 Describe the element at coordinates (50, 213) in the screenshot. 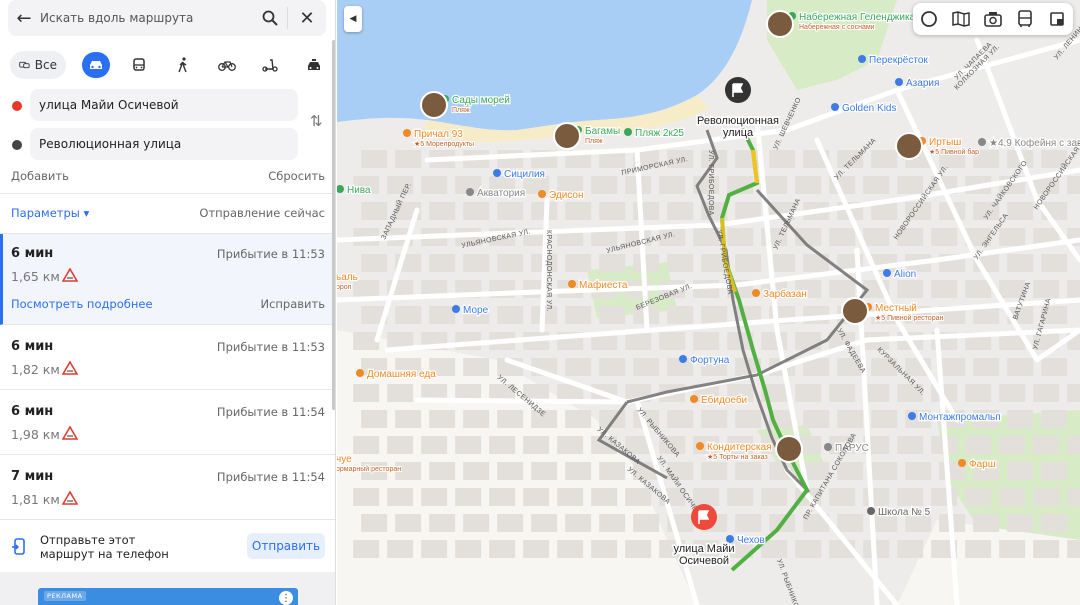

I see `params-dropdown: Параметры ▾` at that location.